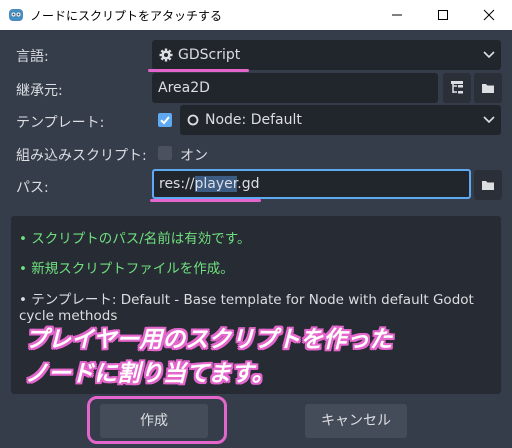 This screenshot has width=512, height=448. What do you see at coordinates (209, 55) in the screenshot?
I see `language-value: GDScript` at bounding box center [209, 55].